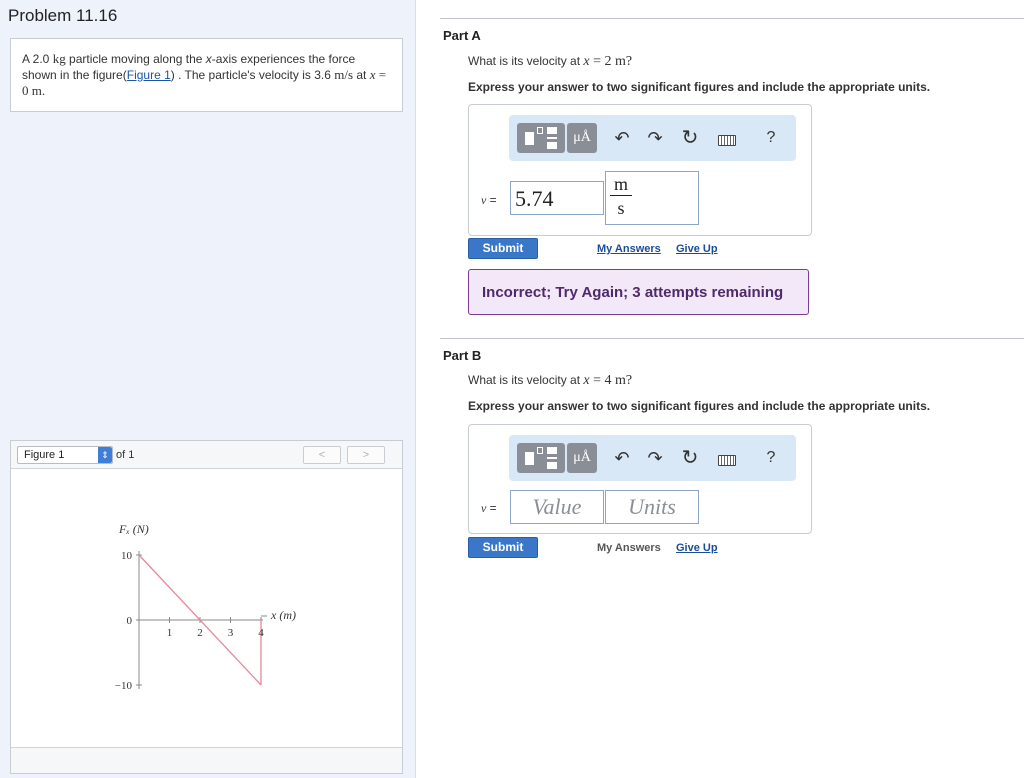 The image size is (1024, 778). Describe the element at coordinates (732, 18) in the screenshot. I see `part-a-divider` at that location.